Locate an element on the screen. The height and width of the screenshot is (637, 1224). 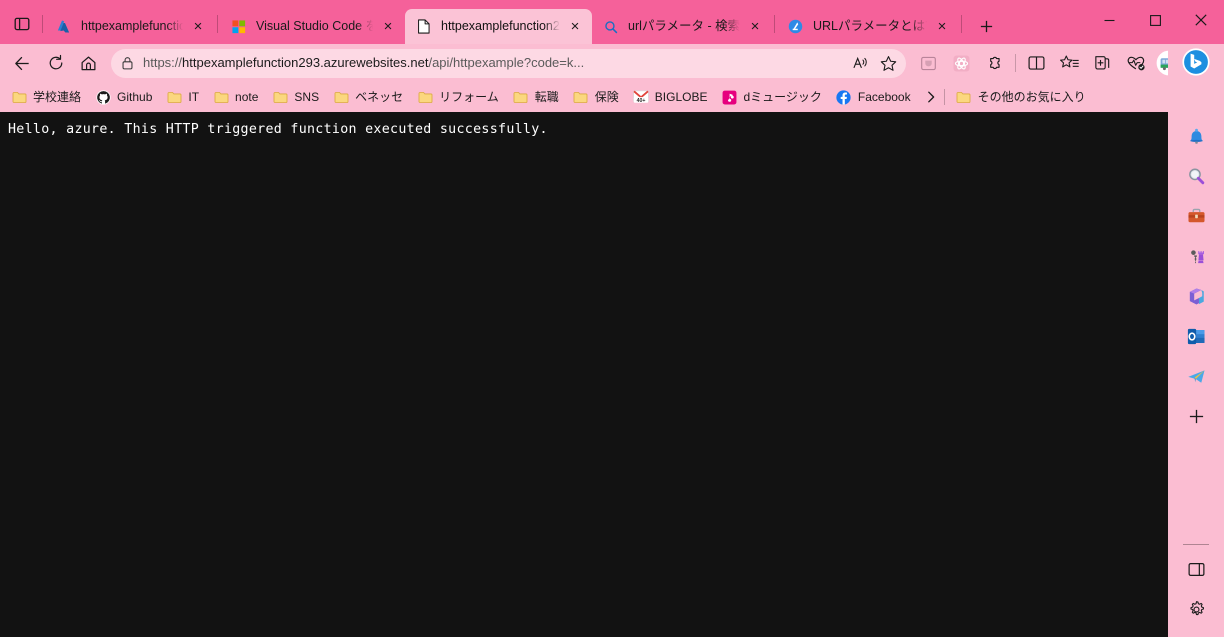
bookmark-label: 保険 is located at coordinates (606, 97).